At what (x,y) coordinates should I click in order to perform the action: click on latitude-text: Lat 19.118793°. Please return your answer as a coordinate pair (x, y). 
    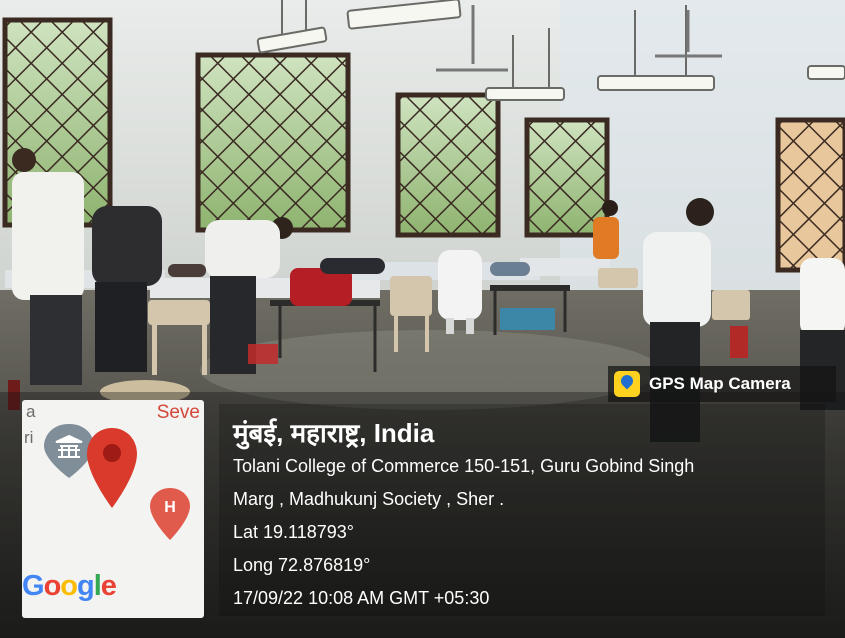
    Looking at the image, I should click on (293, 532).